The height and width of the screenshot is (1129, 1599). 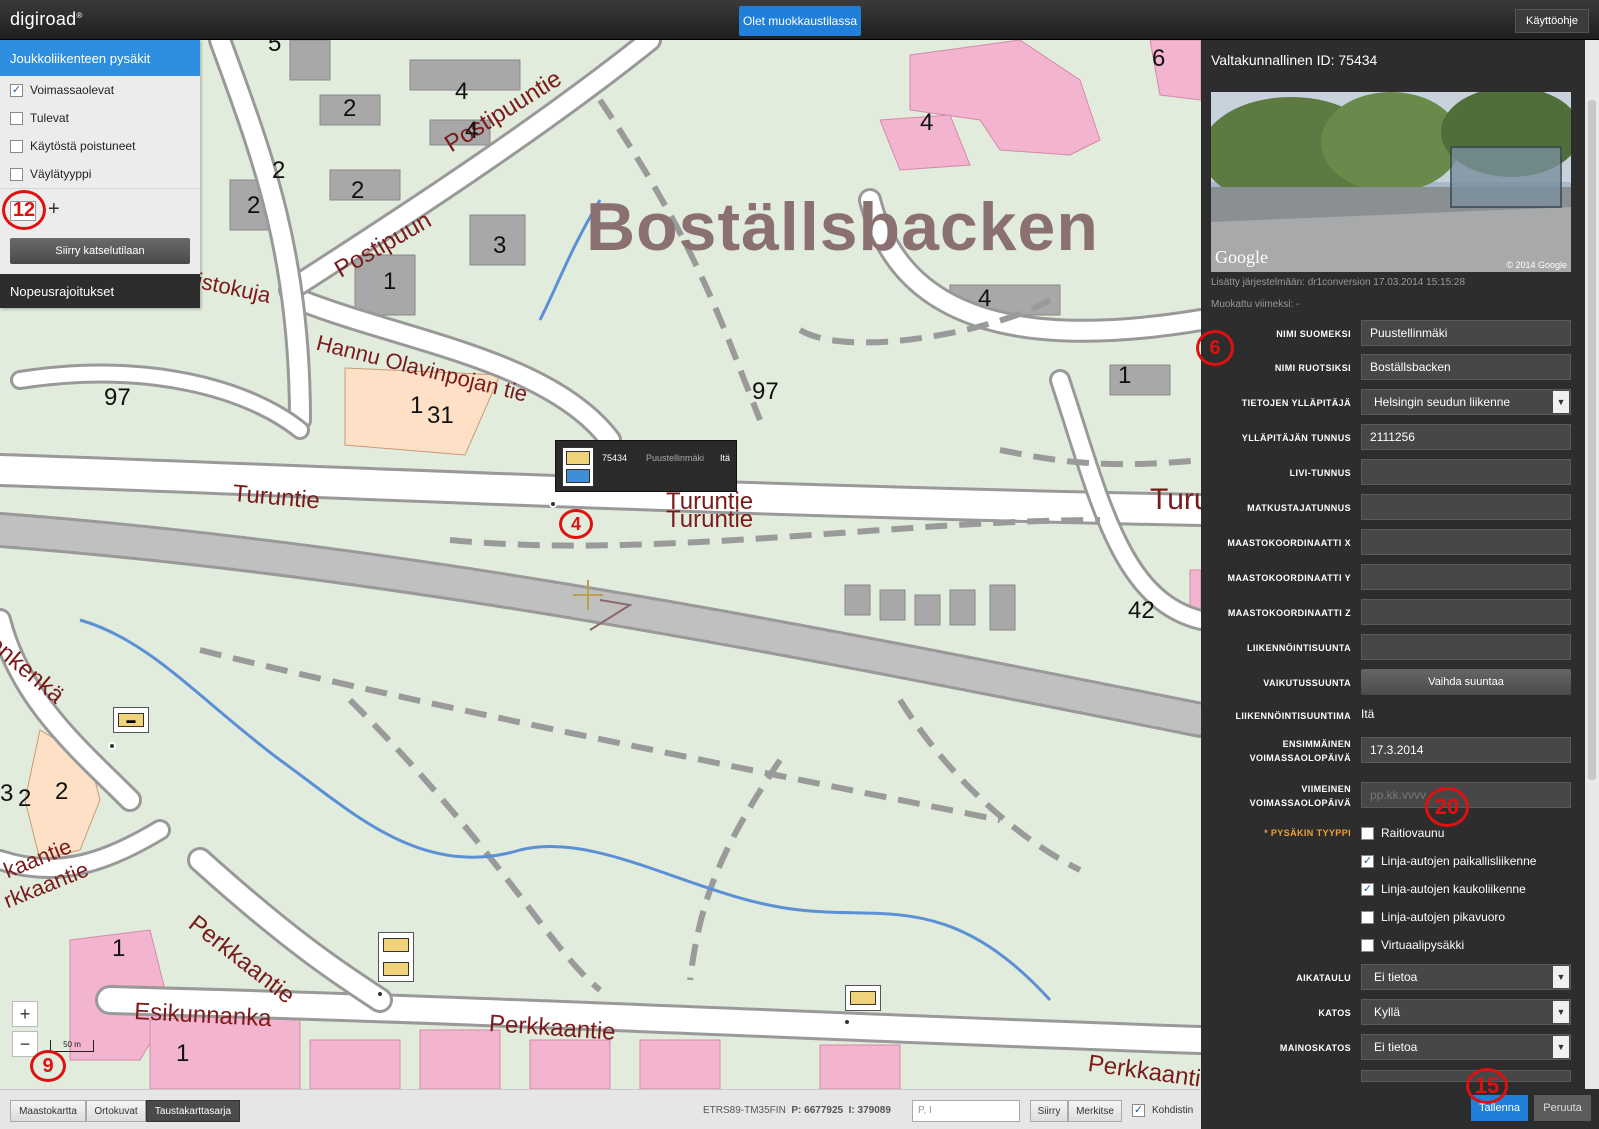 What do you see at coordinates (797, 1110) in the screenshot?
I see `coordinate-readout: ETRS89-TM35FIN P: 6677925 I: 379089` at bounding box center [797, 1110].